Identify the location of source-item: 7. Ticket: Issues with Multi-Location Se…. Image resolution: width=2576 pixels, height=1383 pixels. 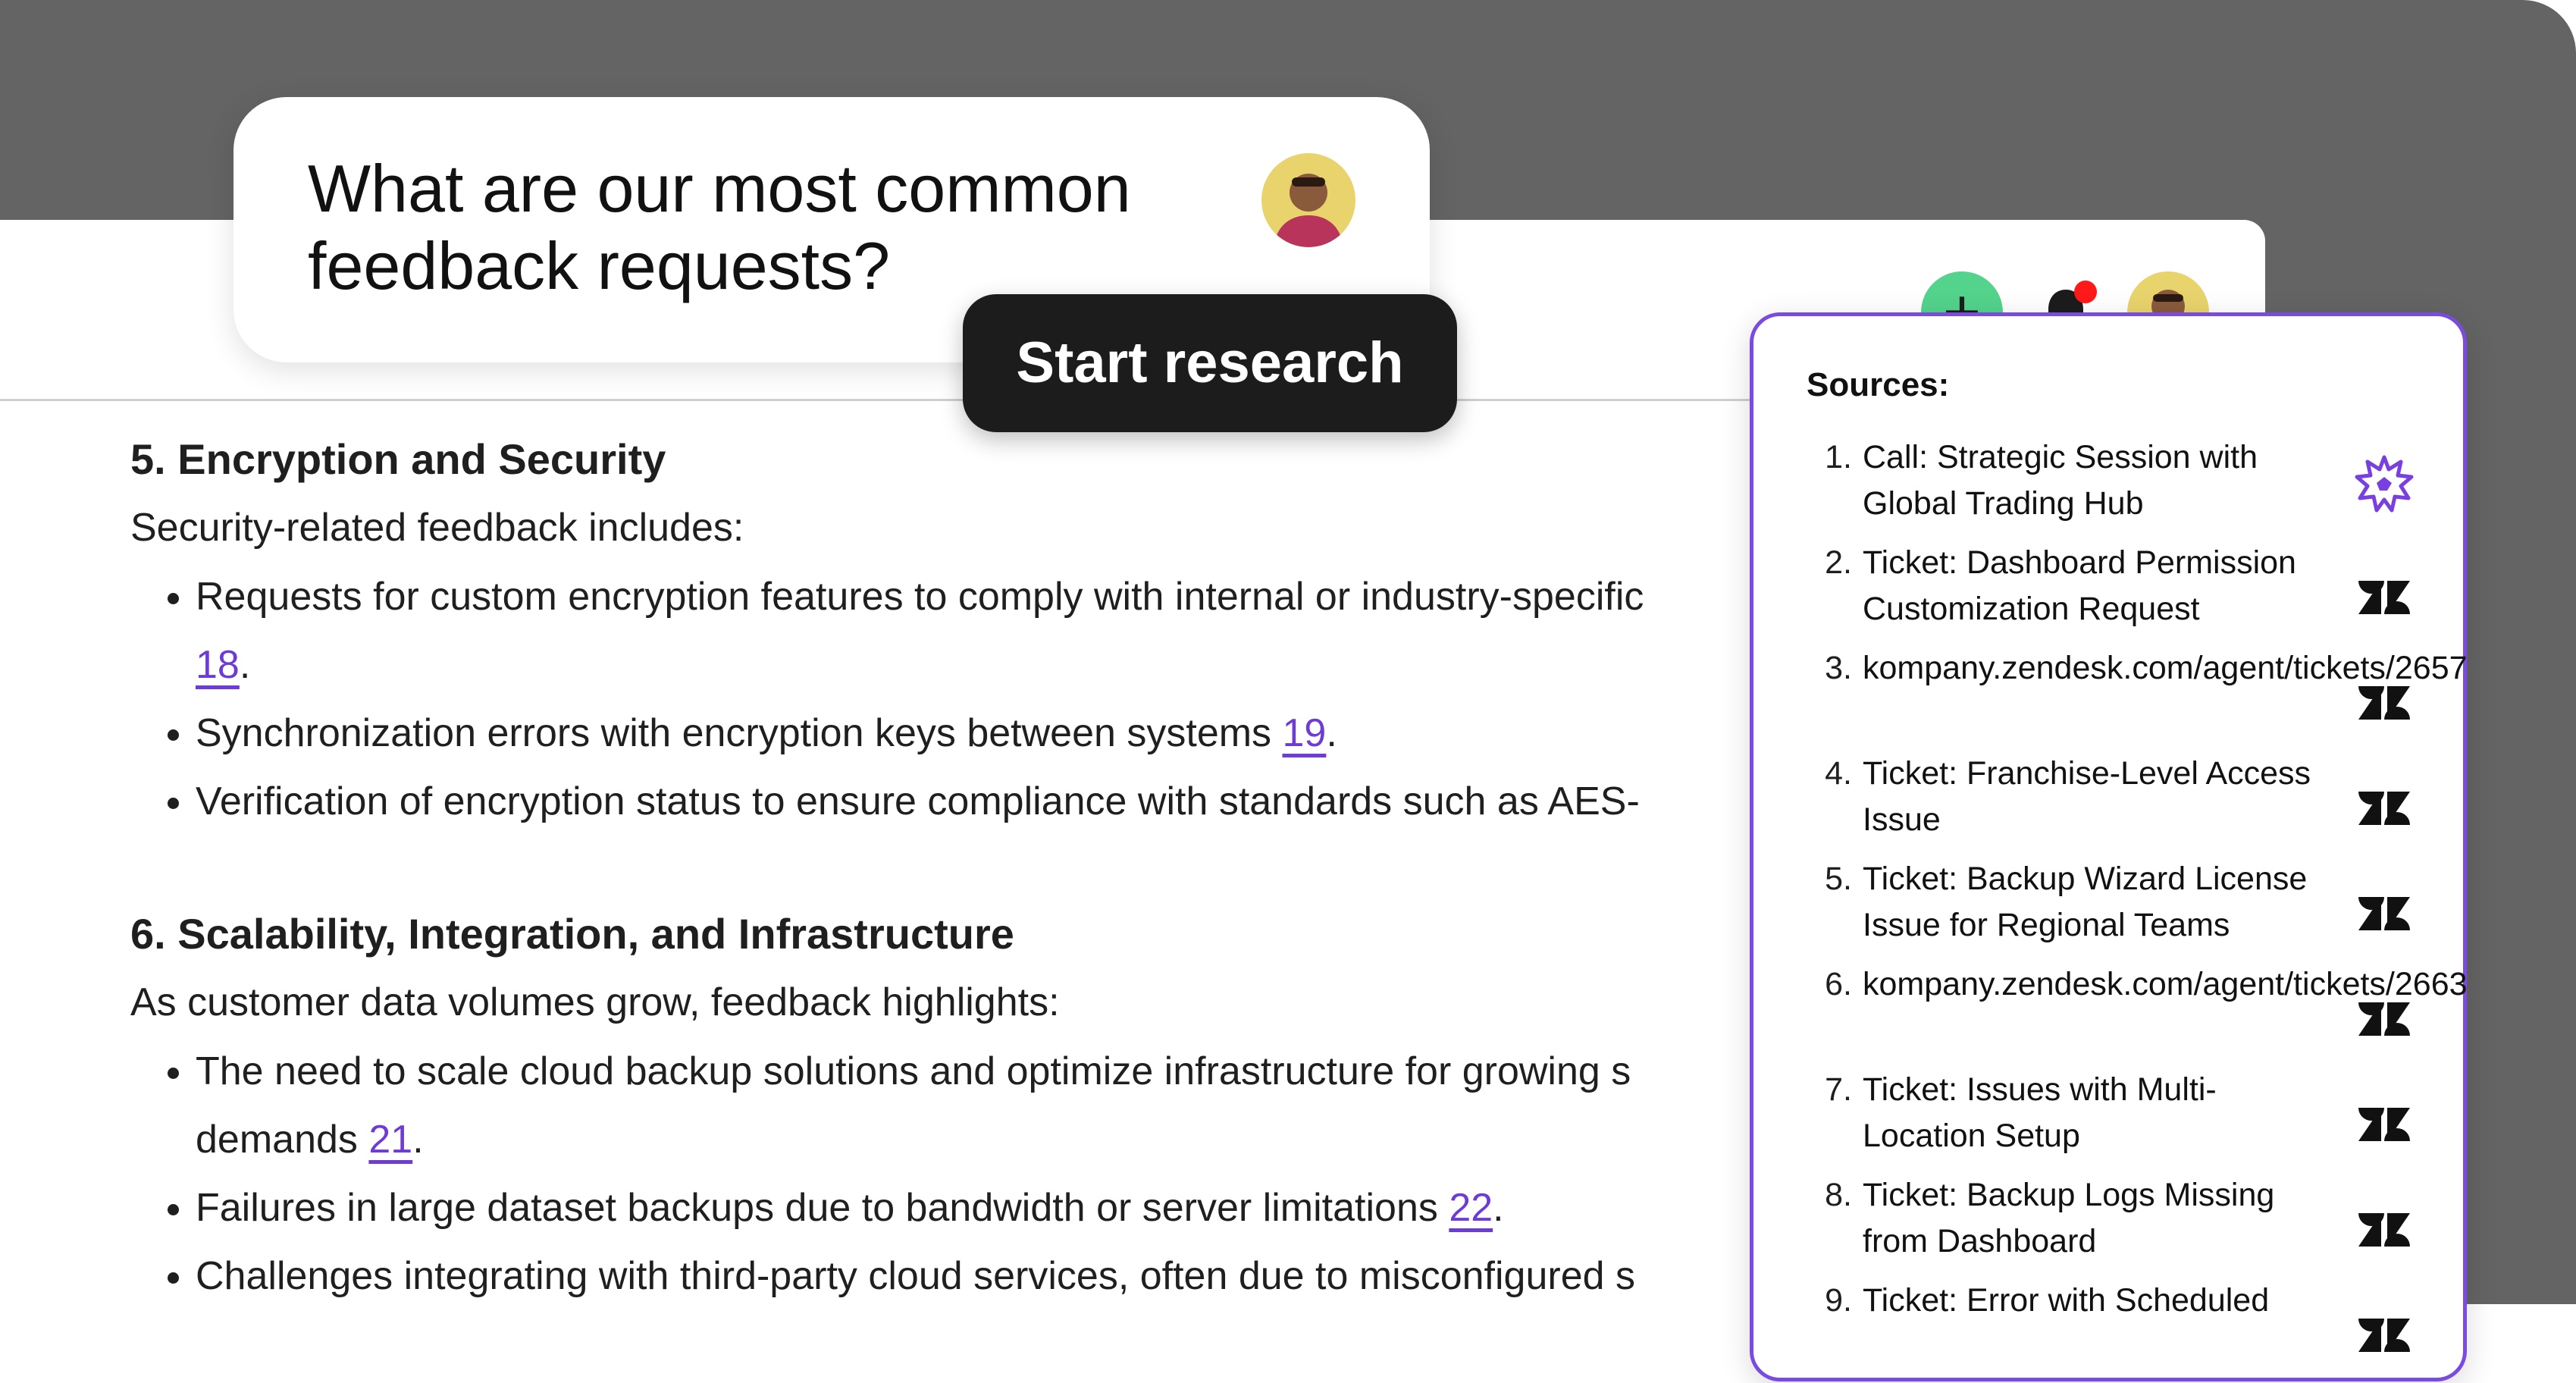
(2117, 1120).